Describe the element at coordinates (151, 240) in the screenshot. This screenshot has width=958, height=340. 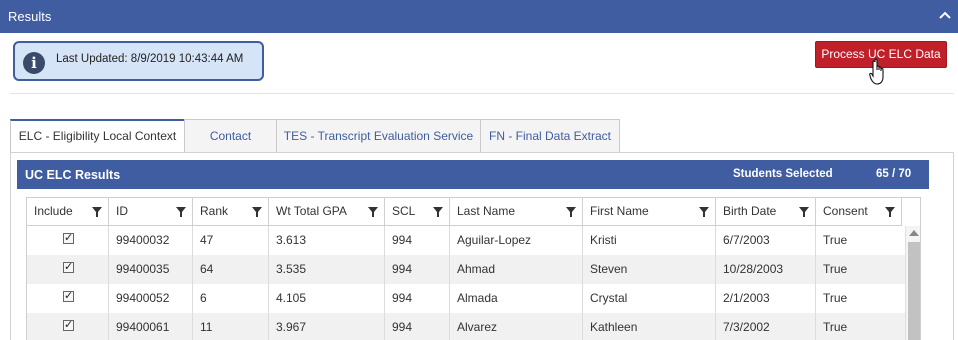
I see `id-cell: 99400032` at that location.